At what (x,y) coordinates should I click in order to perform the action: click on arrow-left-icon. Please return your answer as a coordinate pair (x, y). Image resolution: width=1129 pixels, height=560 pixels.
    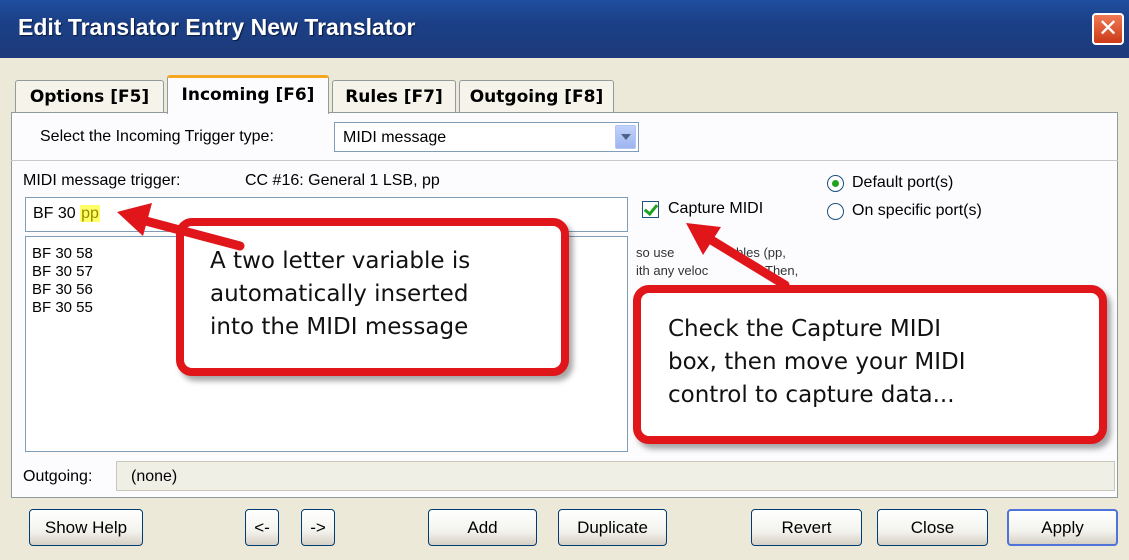
    Looking at the image, I should click on (181, 227).